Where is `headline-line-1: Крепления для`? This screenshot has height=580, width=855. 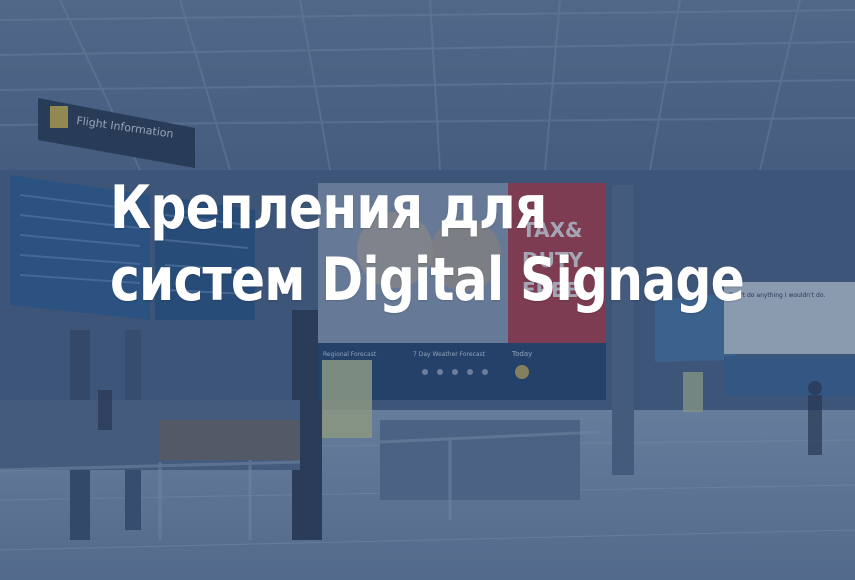 headline-line-1: Крепления для is located at coordinates (328, 208).